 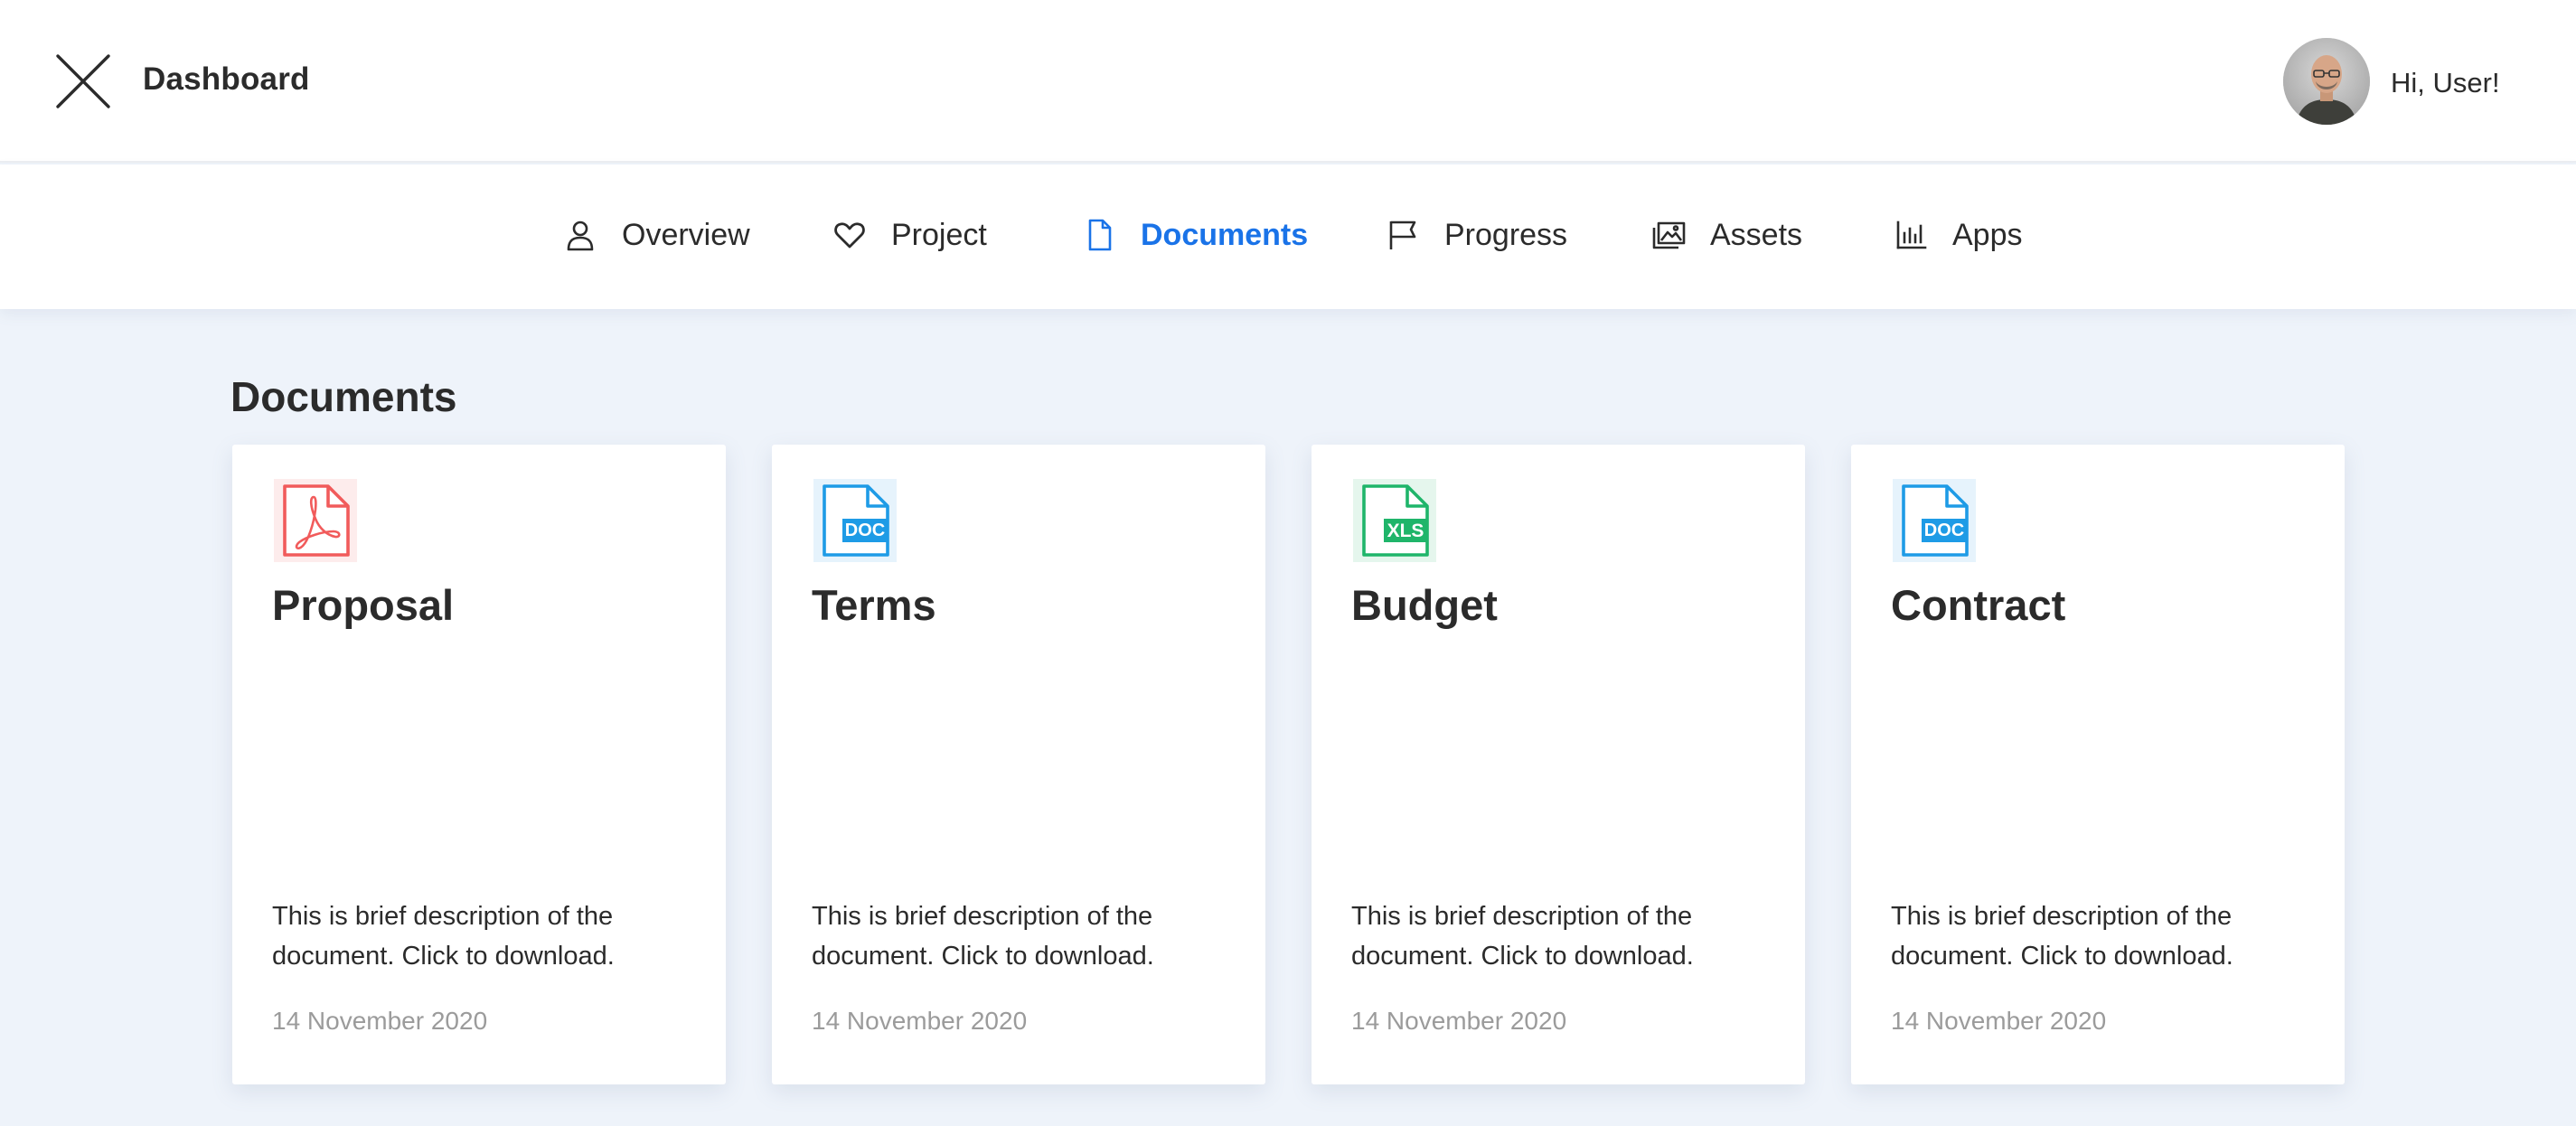 I want to click on card-title: Terms, so click(x=874, y=605).